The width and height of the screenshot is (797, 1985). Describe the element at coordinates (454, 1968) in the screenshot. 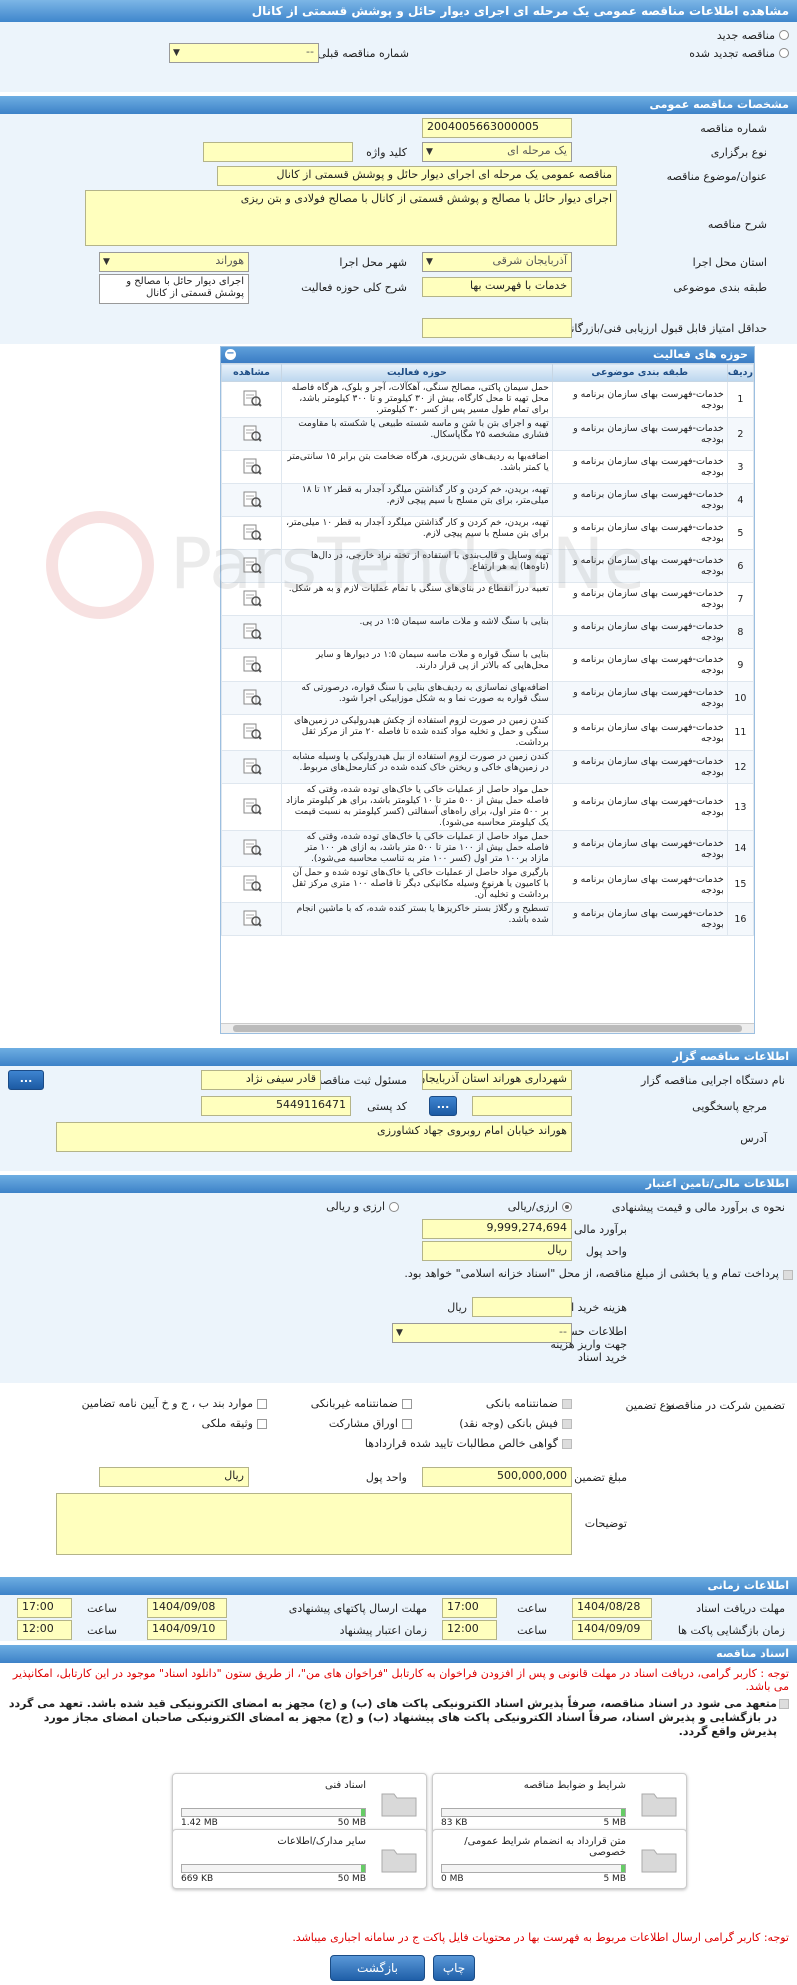

I see `print-button: چاپ` at that location.